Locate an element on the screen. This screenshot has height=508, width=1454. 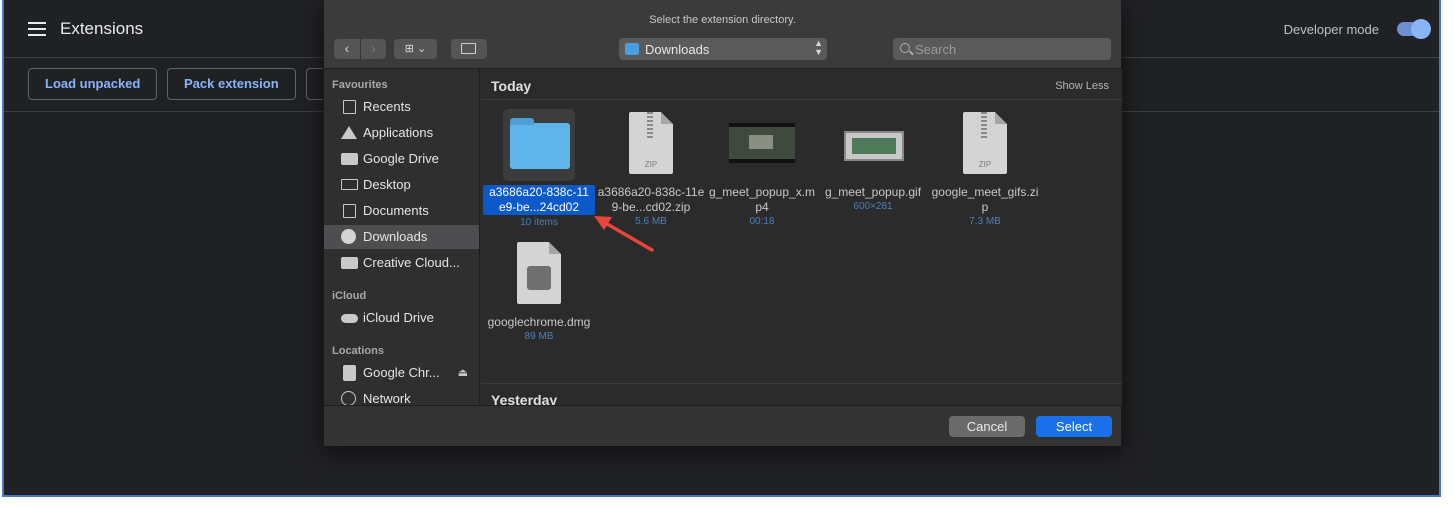
eject-icon: ⏏ is located at coordinates (463, 373).